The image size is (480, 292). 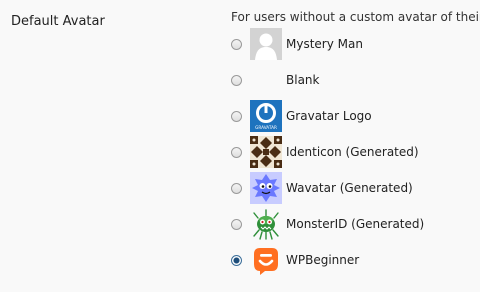 What do you see at coordinates (266, 80) in the screenshot?
I see `blank-avatar-icon` at bounding box center [266, 80].